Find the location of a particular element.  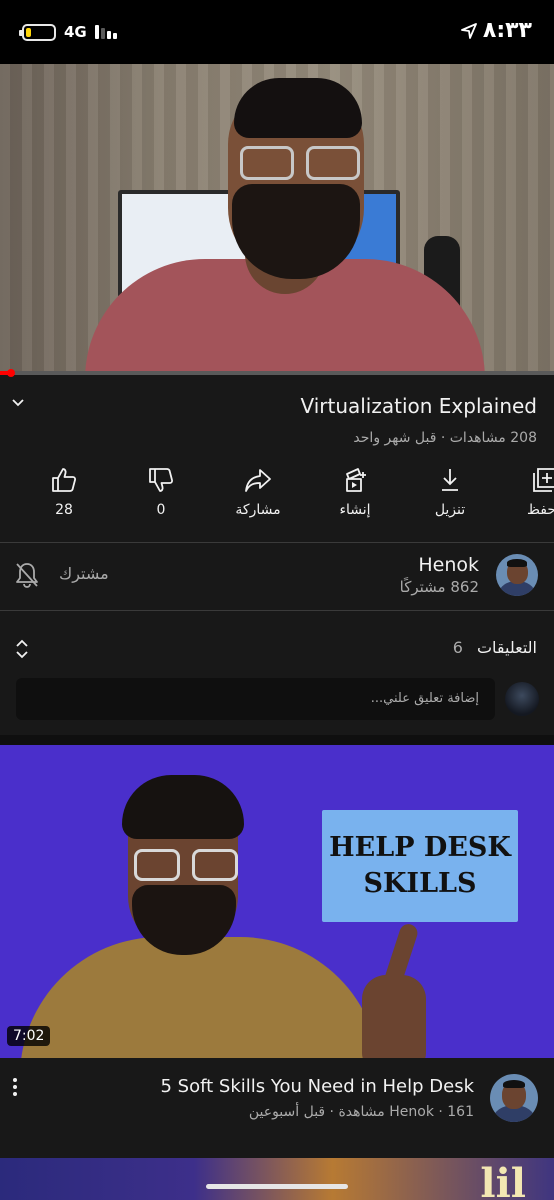

location-arrow-icon is located at coordinates (469, 30).